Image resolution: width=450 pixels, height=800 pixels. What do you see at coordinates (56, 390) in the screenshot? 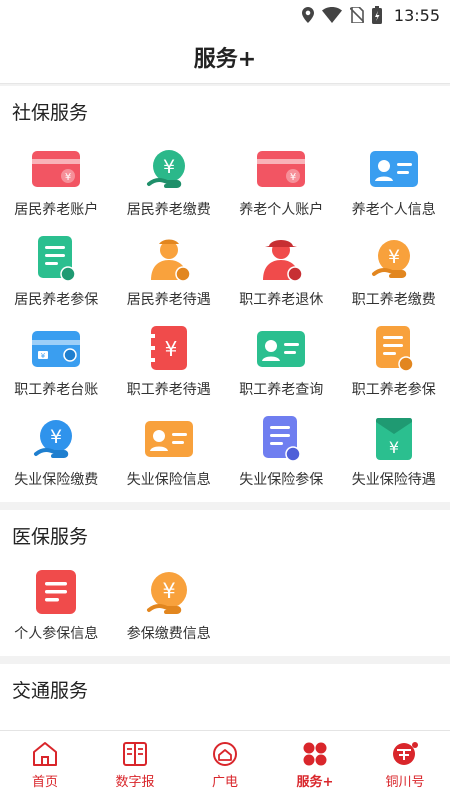
I see `service-label: 职工养老台账` at bounding box center [56, 390].